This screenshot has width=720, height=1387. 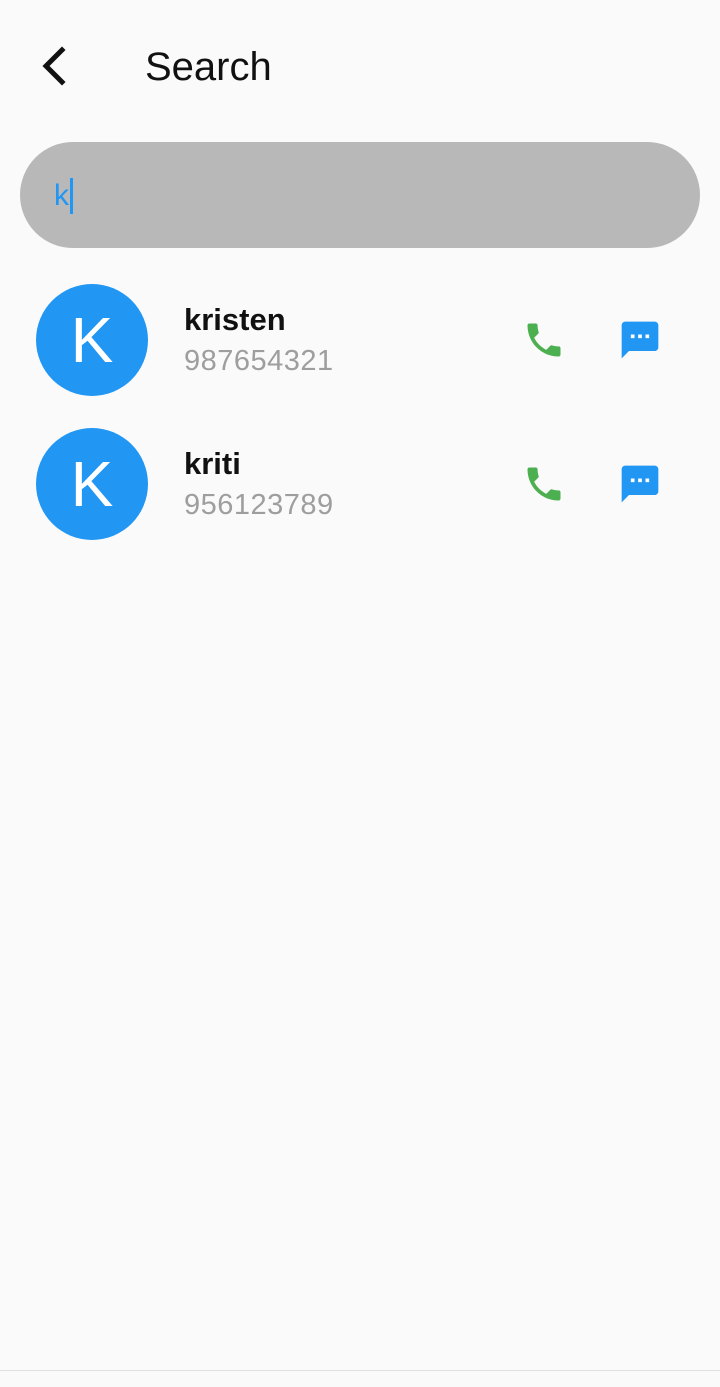 What do you see at coordinates (259, 505) in the screenshot?
I see `contact-phone: 956123789` at bounding box center [259, 505].